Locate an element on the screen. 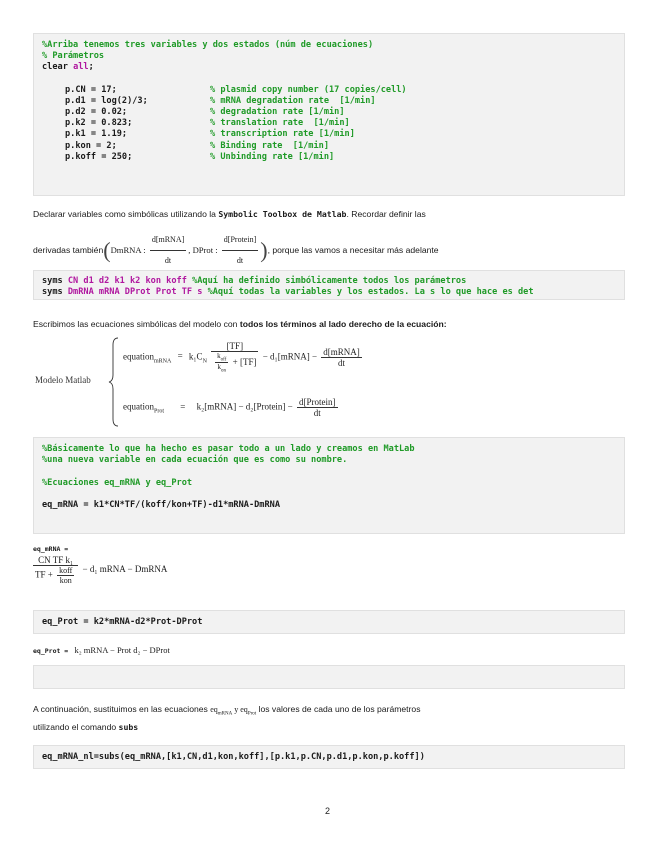 This screenshot has height=848, width=655. param-line: p.d2 = 0.02;% degradation rate [1/min] is located at coordinates (205, 112).